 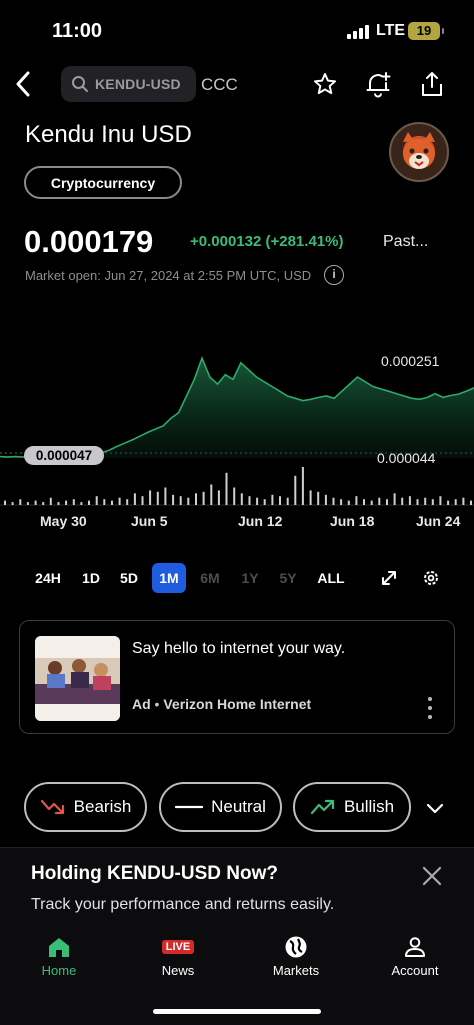 What do you see at coordinates (48, 578) in the screenshot?
I see `range-24h: 24H` at bounding box center [48, 578].